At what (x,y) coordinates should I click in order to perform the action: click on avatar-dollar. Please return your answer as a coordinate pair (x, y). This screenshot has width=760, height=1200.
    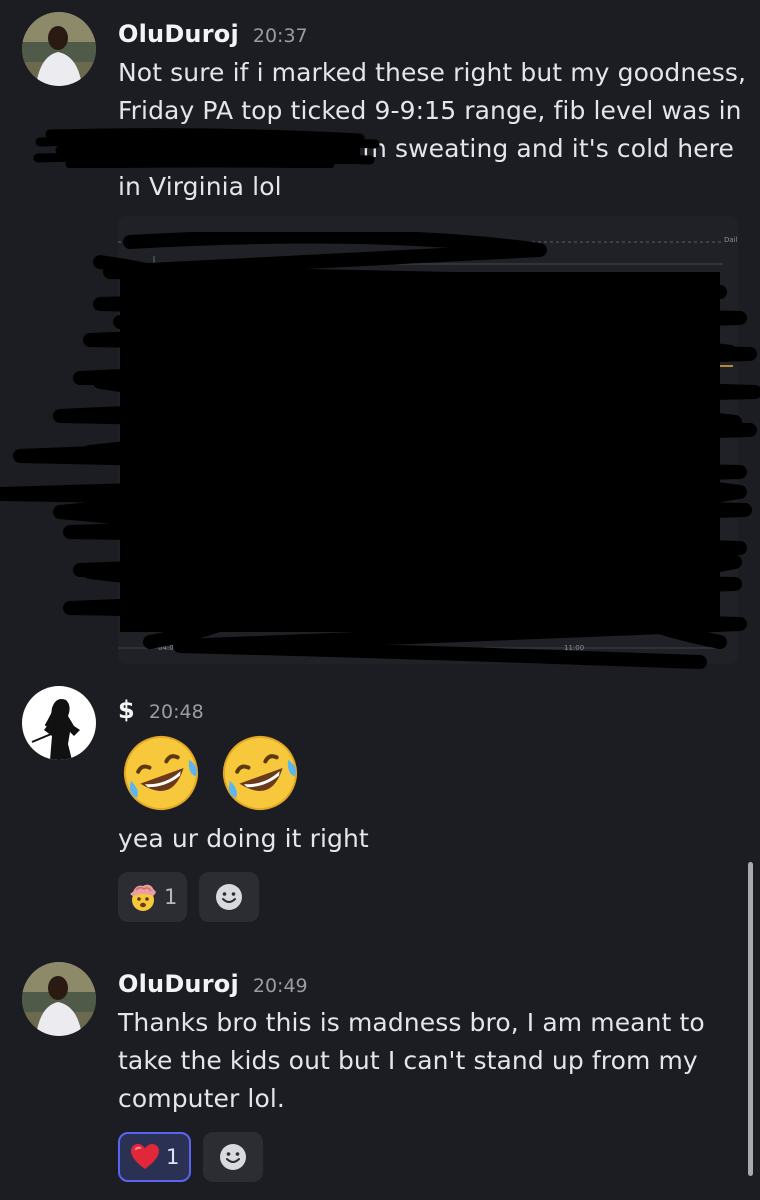
    Looking at the image, I should click on (59, 723).